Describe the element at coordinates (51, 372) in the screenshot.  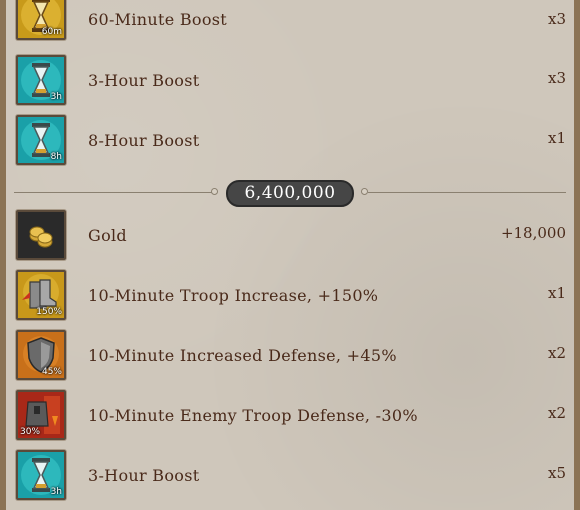
I see `item-badge: 45%` at that location.